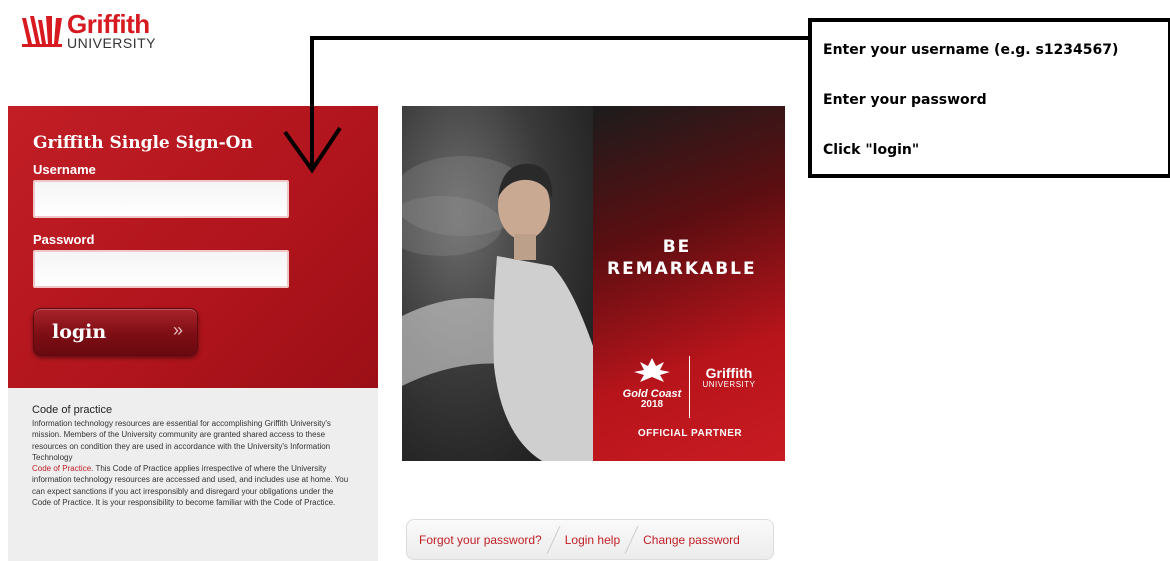  What do you see at coordinates (79, 332) in the screenshot?
I see `login-button-label: login` at bounding box center [79, 332].